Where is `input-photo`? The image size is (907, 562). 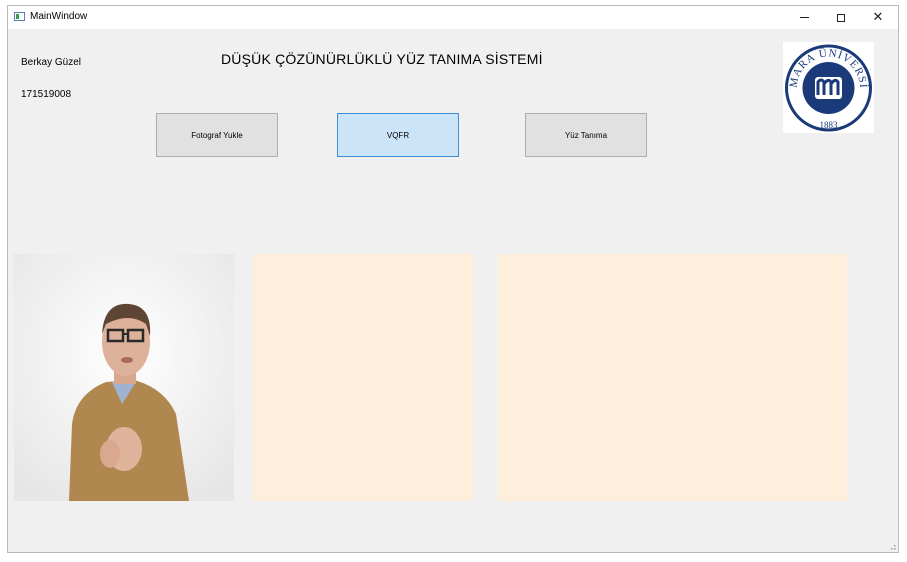
input-photo is located at coordinates (124, 377).